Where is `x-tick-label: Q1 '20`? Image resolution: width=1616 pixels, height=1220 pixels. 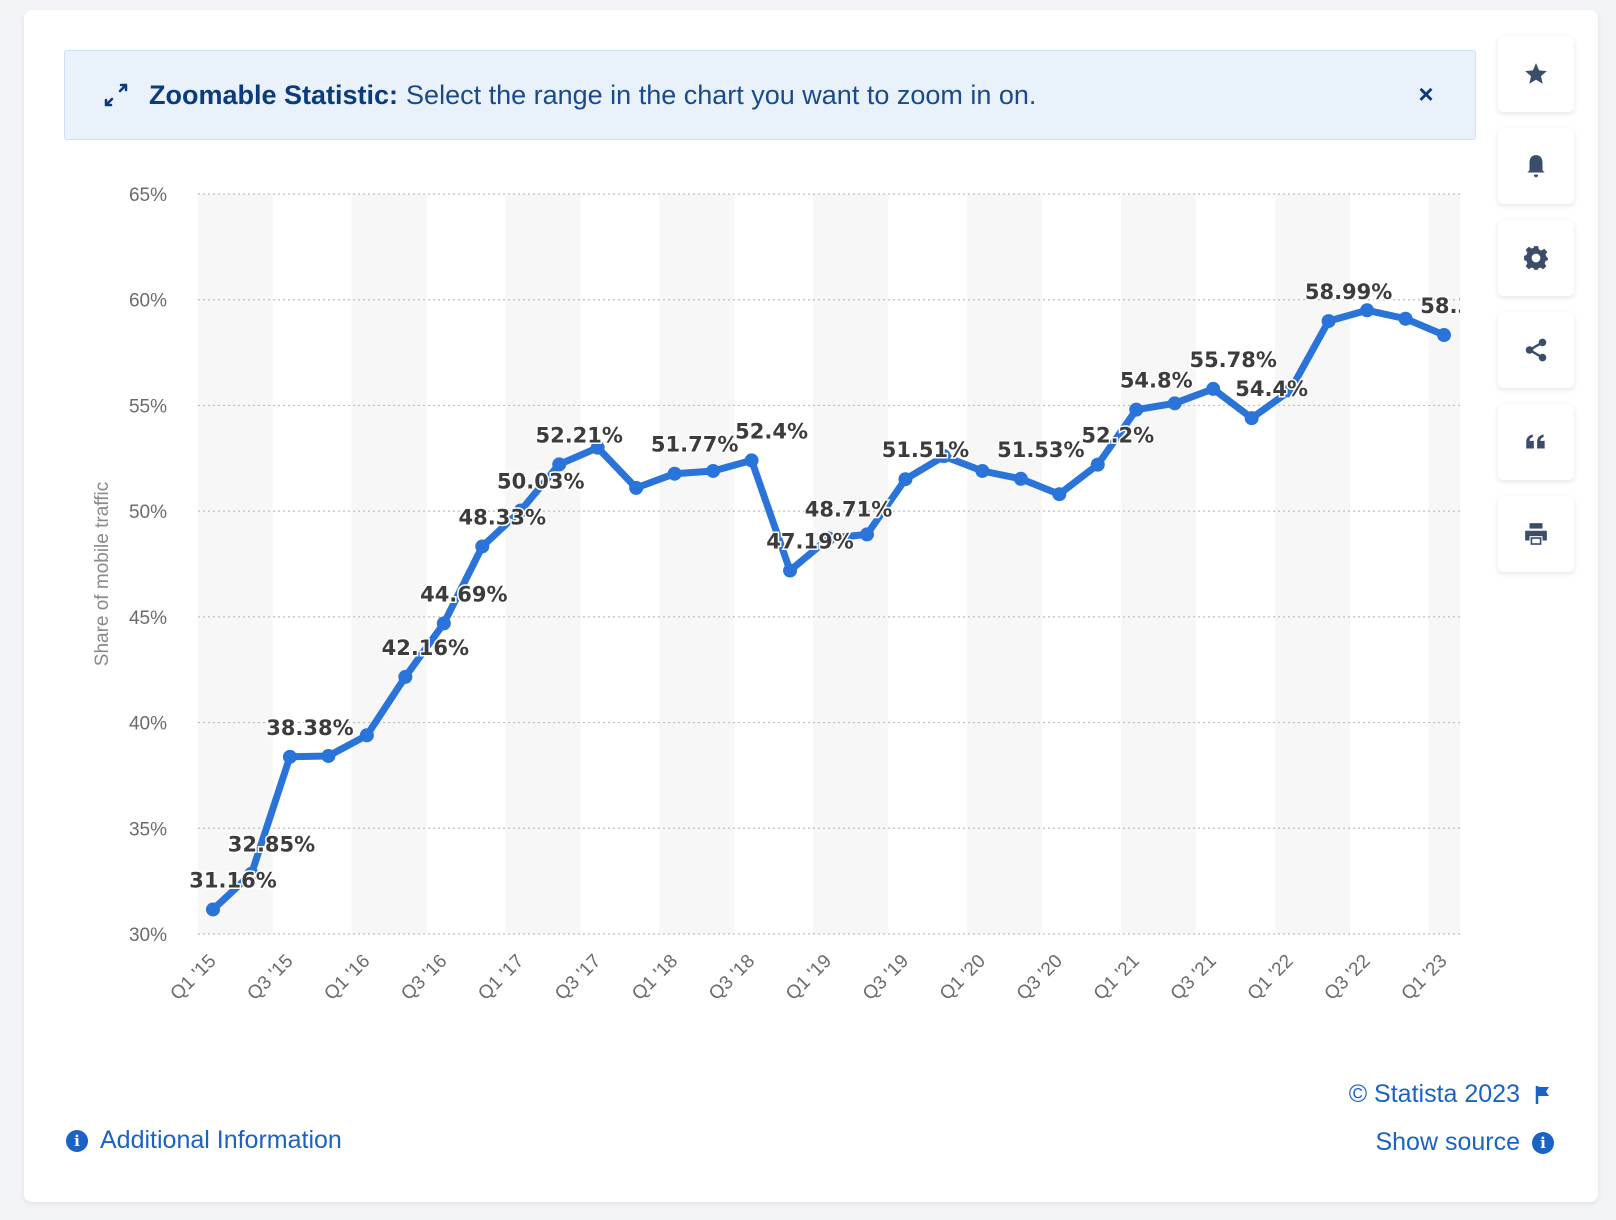 x-tick-label: Q1 '20 is located at coordinates (963, 978).